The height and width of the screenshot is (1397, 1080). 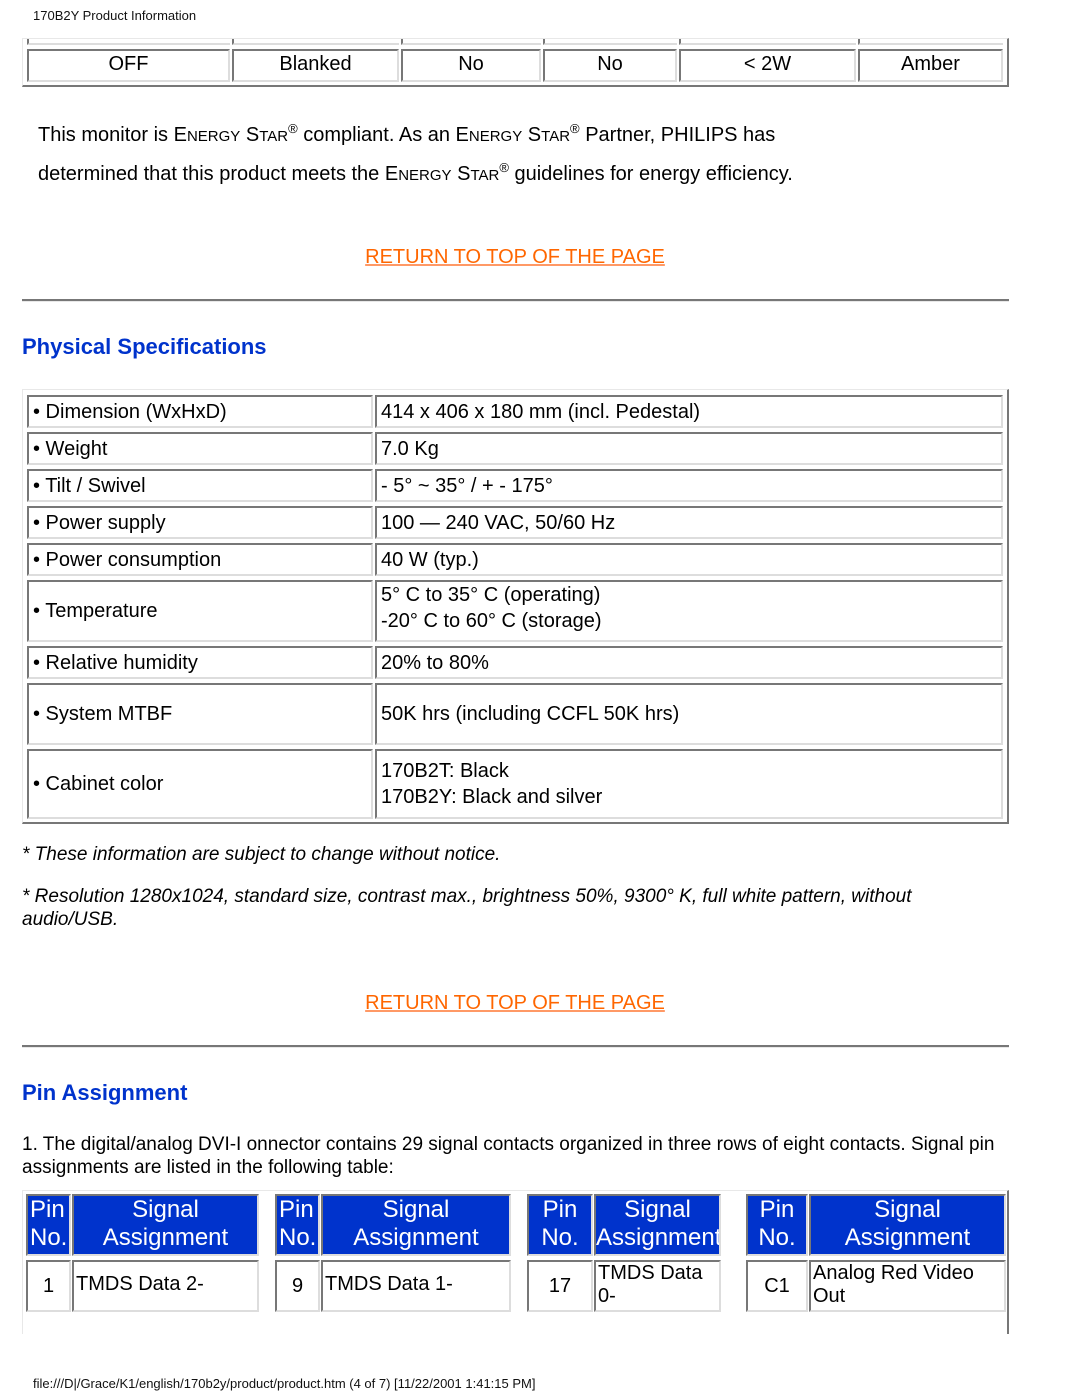 What do you see at coordinates (492, 797) in the screenshot?
I see `spec-value-text: 170B2Y: Black and silver` at bounding box center [492, 797].